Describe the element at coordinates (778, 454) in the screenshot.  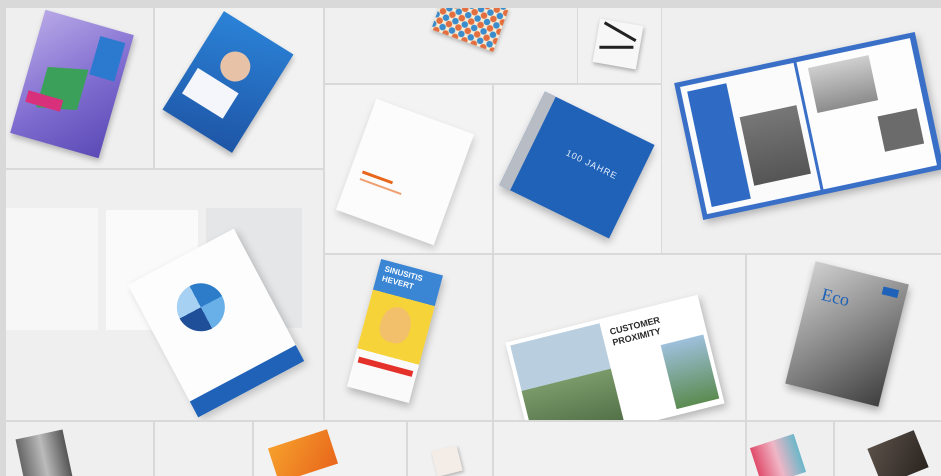
I see `colored-pack` at that location.